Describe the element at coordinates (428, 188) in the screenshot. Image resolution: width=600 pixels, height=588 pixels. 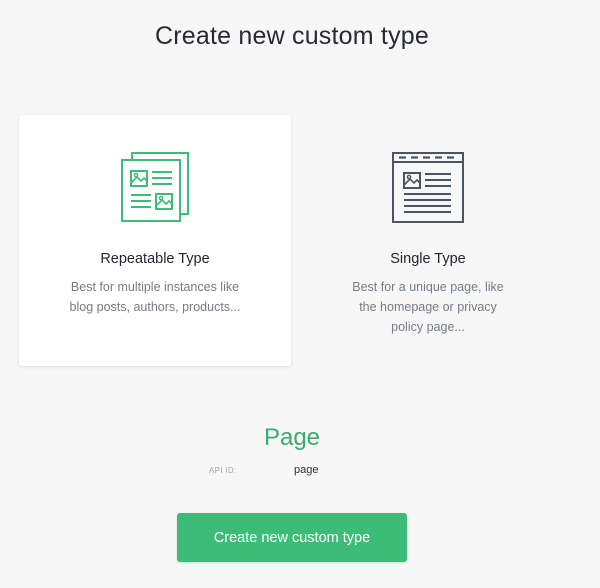
I see `browser-page-icon` at that location.